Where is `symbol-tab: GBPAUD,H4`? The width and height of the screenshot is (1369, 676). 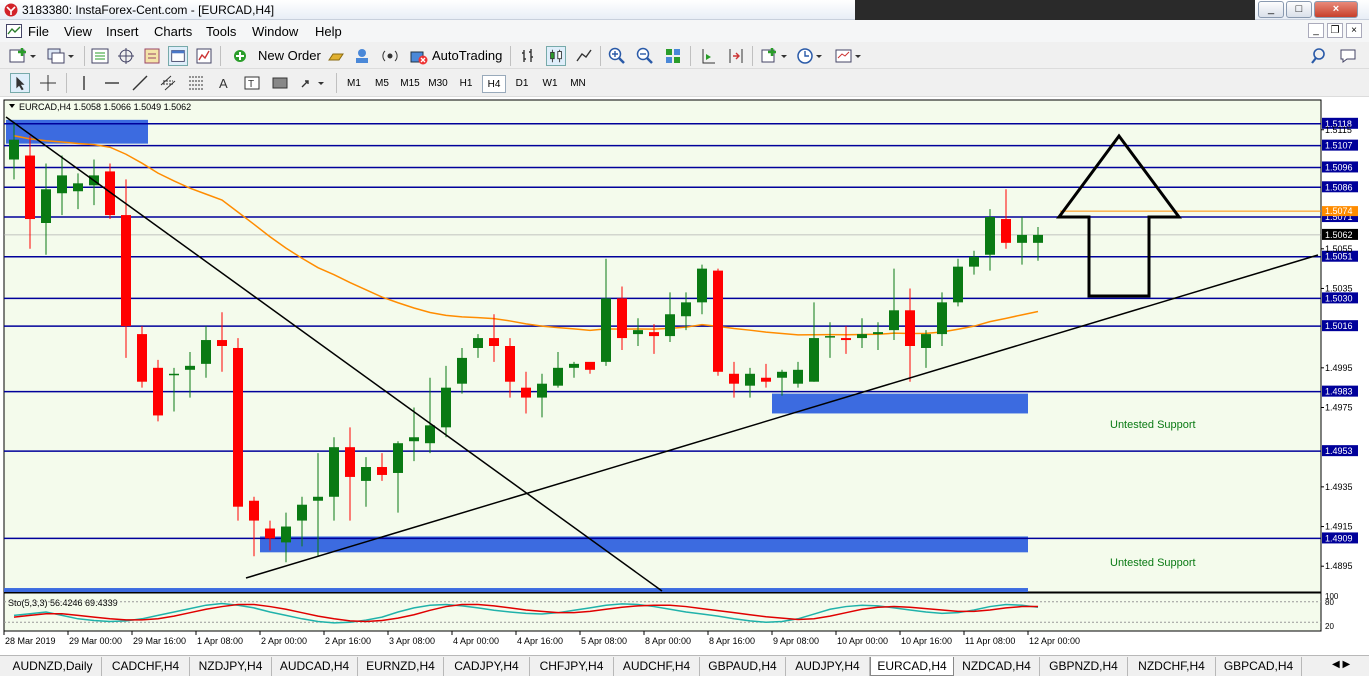
symbol-tab: GBPAUD,H4 is located at coordinates (743, 666).